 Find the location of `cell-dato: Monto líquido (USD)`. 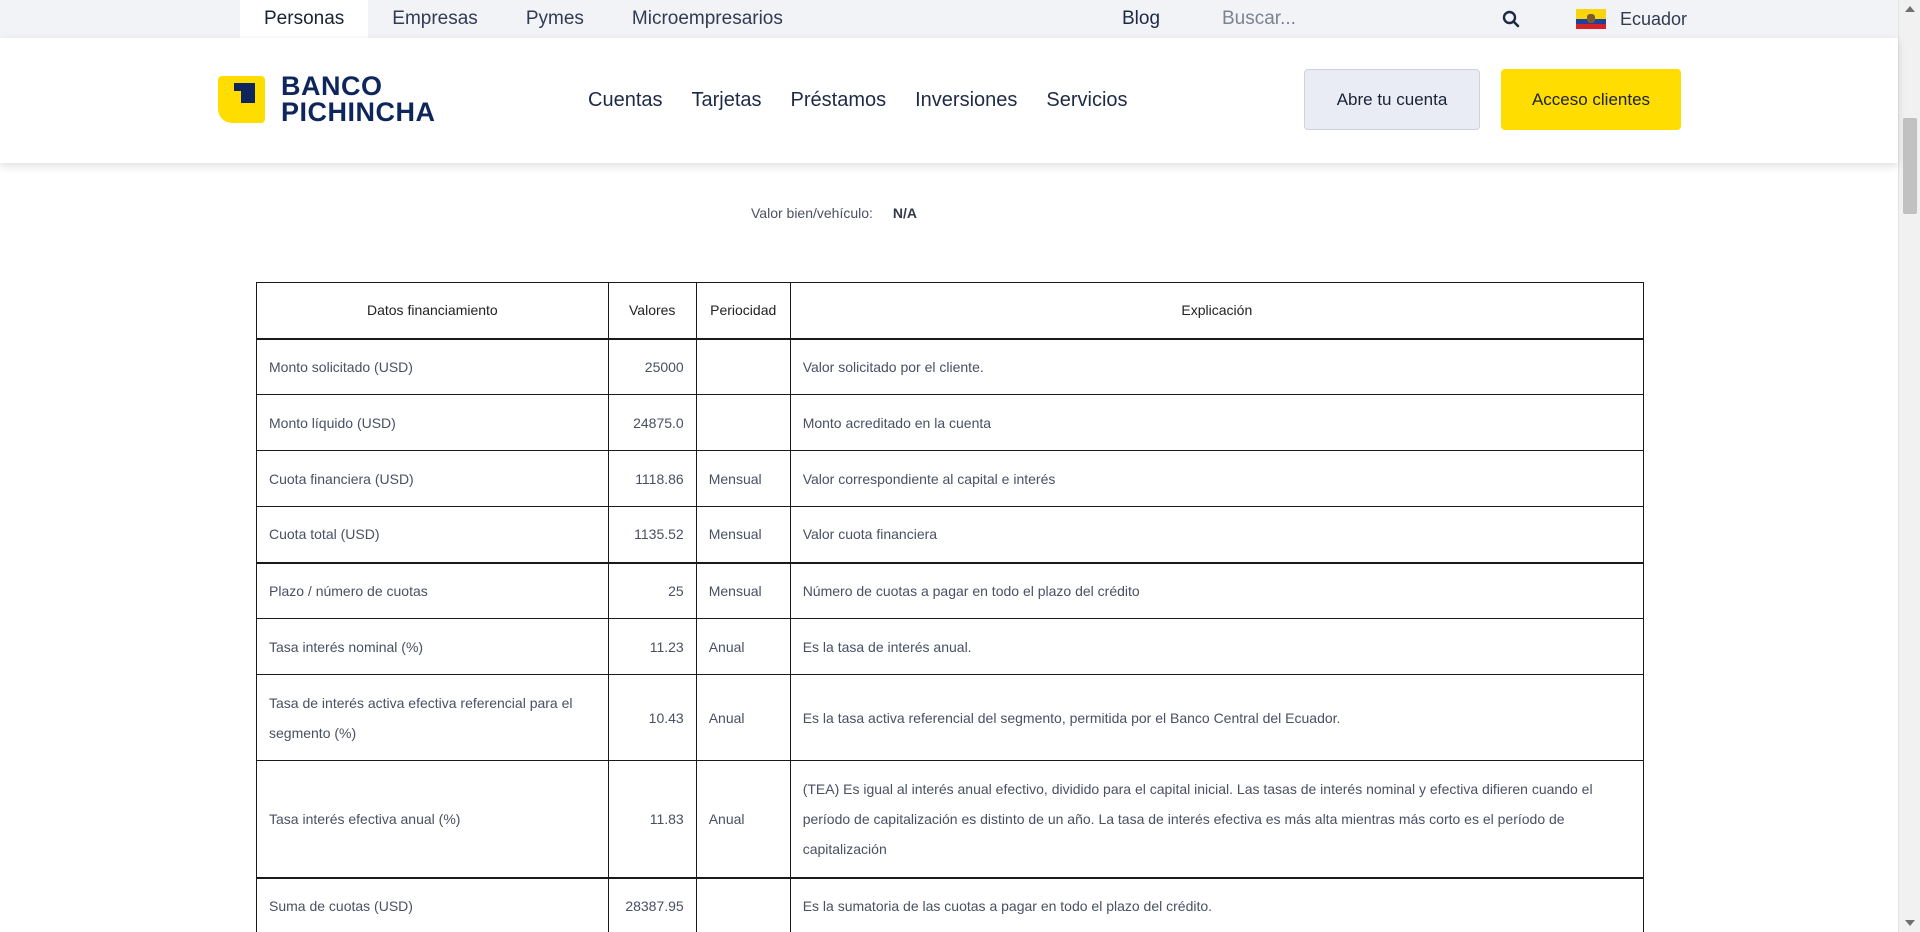

cell-dato: Monto líquido (USD) is located at coordinates (432, 422).